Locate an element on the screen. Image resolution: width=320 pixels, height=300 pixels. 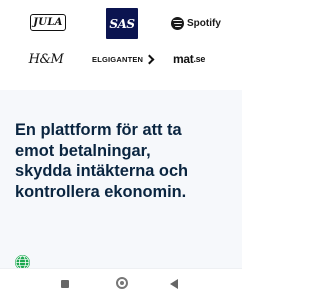
back-icon is located at coordinates (174, 284).